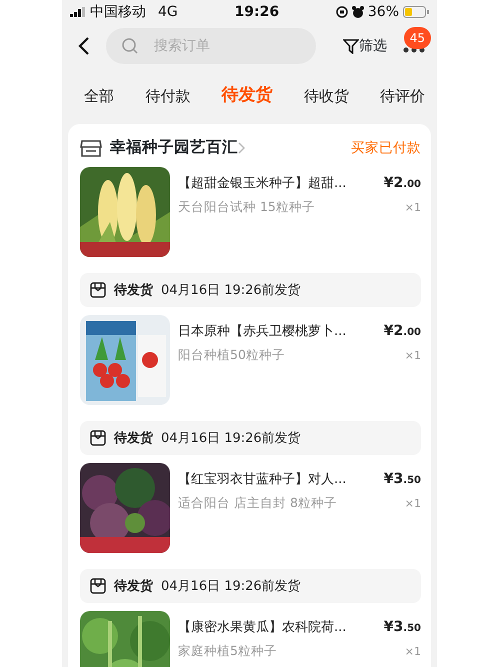 The width and height of the screenshot is (500, 667). Describe the element at coordinates (130, 46) in the screenshot. I see `search-icon` at that location.